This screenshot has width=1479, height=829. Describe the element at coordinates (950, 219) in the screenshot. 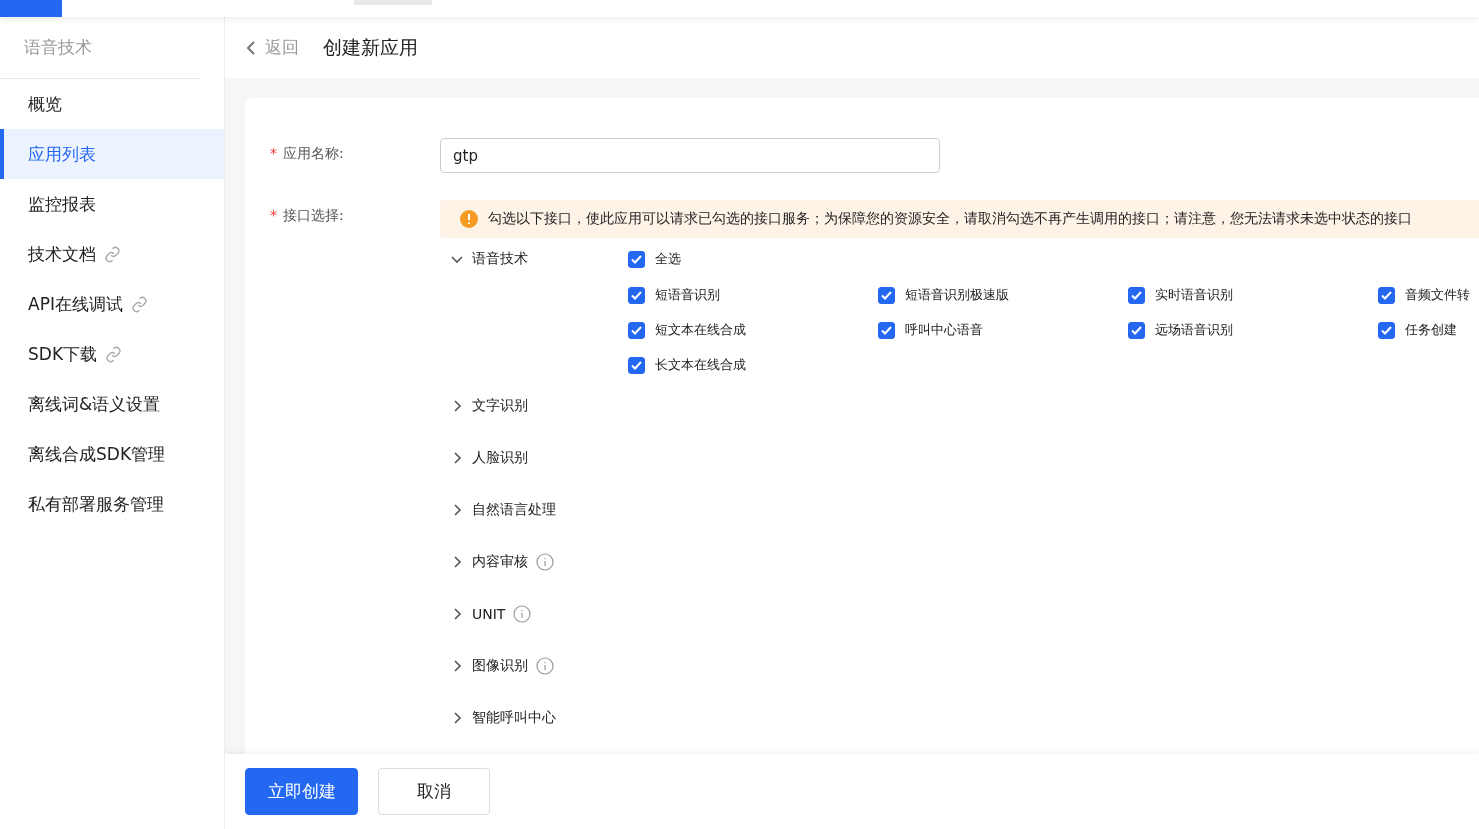

I see `notice-text: 勾选以下接口，使此应用可以请求已勾选的接口服务；为保障您的资源安全，请取消勾选不再产生调用的接口；请注意，您无法请求未选中状态的接口` at that location.